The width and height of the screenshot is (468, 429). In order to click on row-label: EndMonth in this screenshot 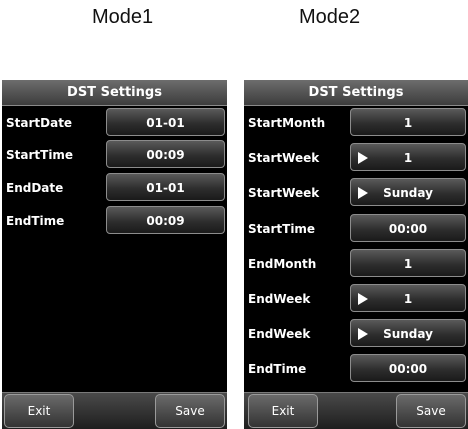, I will do `click(282, 264)`.